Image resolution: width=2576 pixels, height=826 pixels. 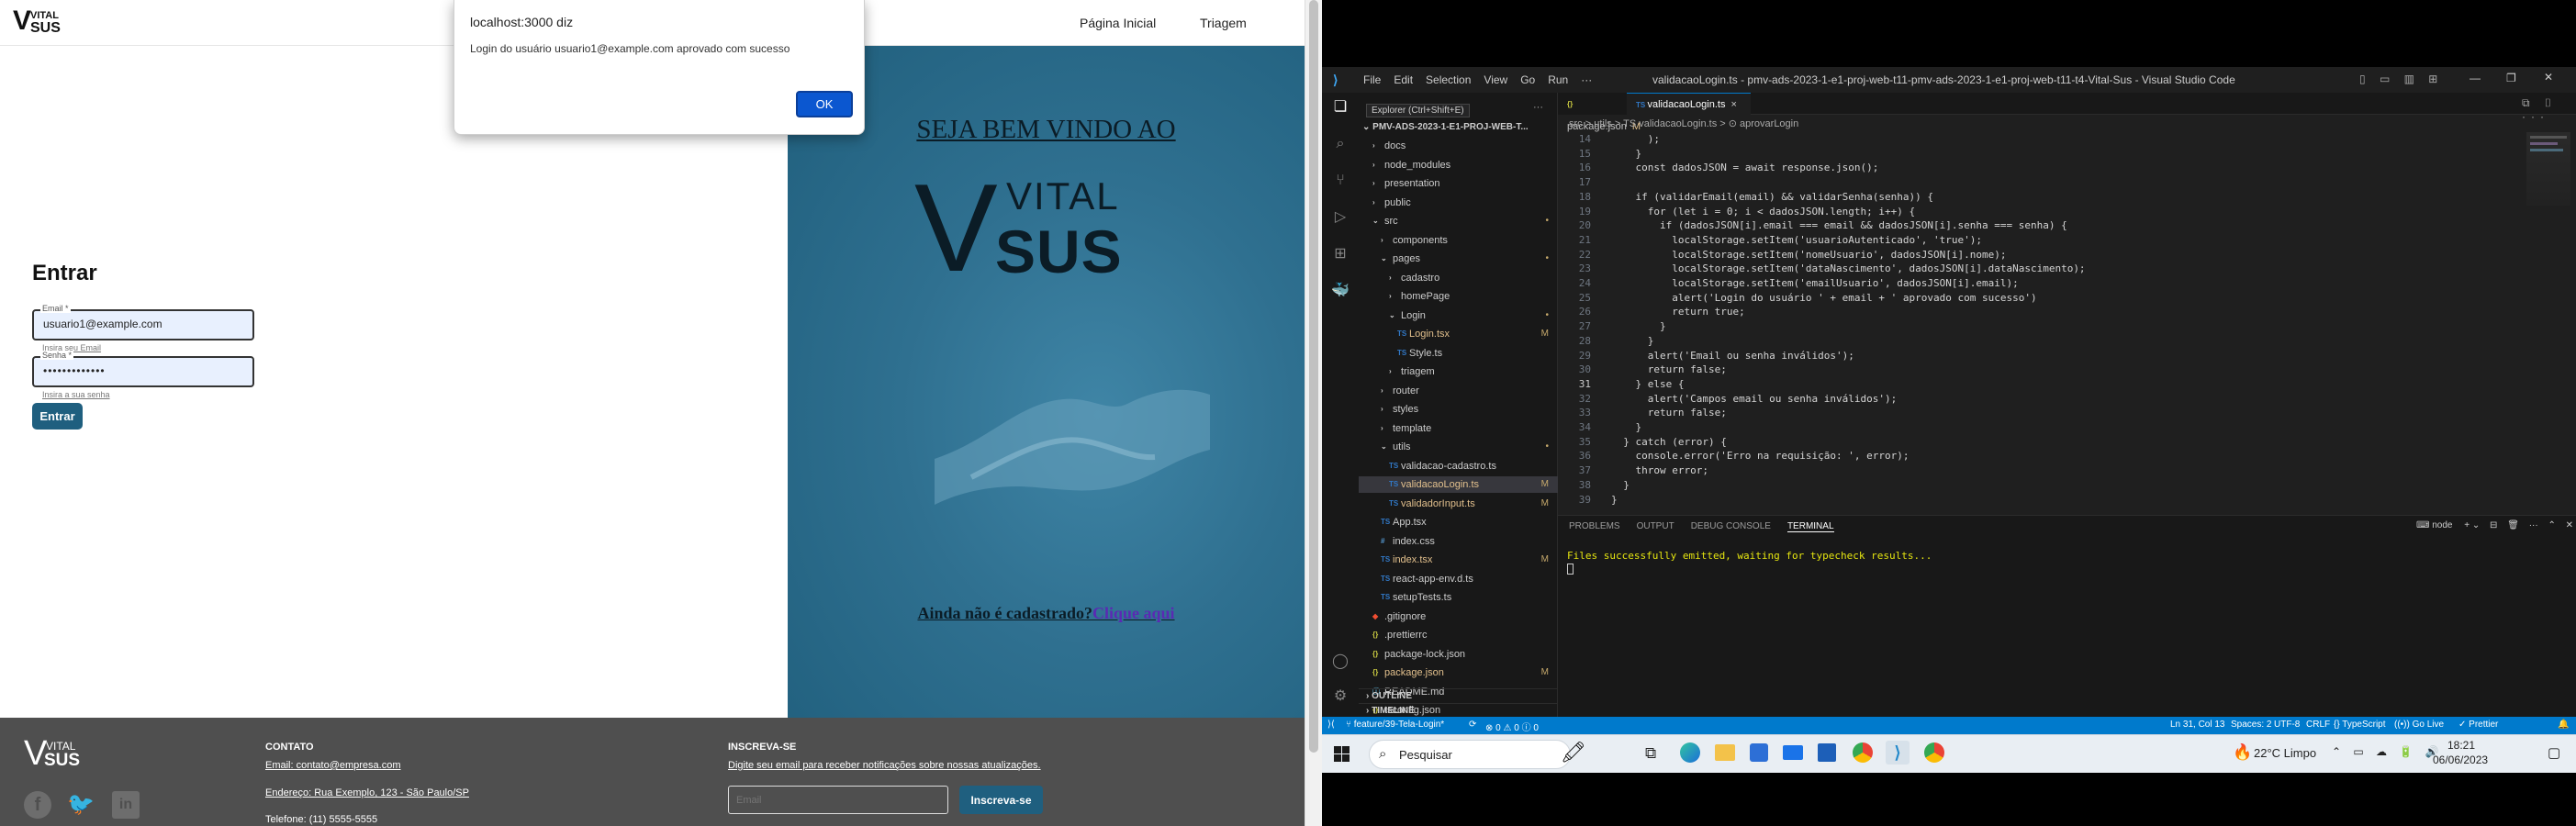 I want to click on file-tree-item: › cadastro, so click(x=1458, y=278).